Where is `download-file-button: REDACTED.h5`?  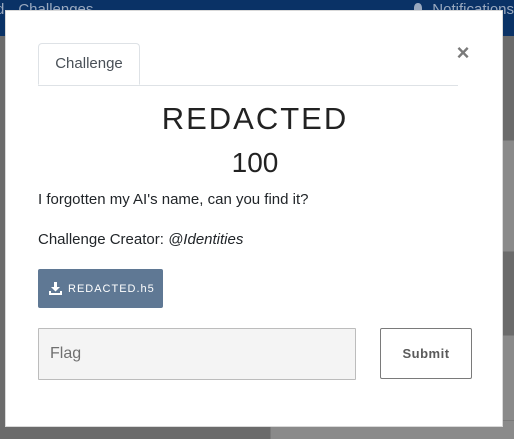 download-file-button: REDACTED.h5 is located at coordinates (100, 288).